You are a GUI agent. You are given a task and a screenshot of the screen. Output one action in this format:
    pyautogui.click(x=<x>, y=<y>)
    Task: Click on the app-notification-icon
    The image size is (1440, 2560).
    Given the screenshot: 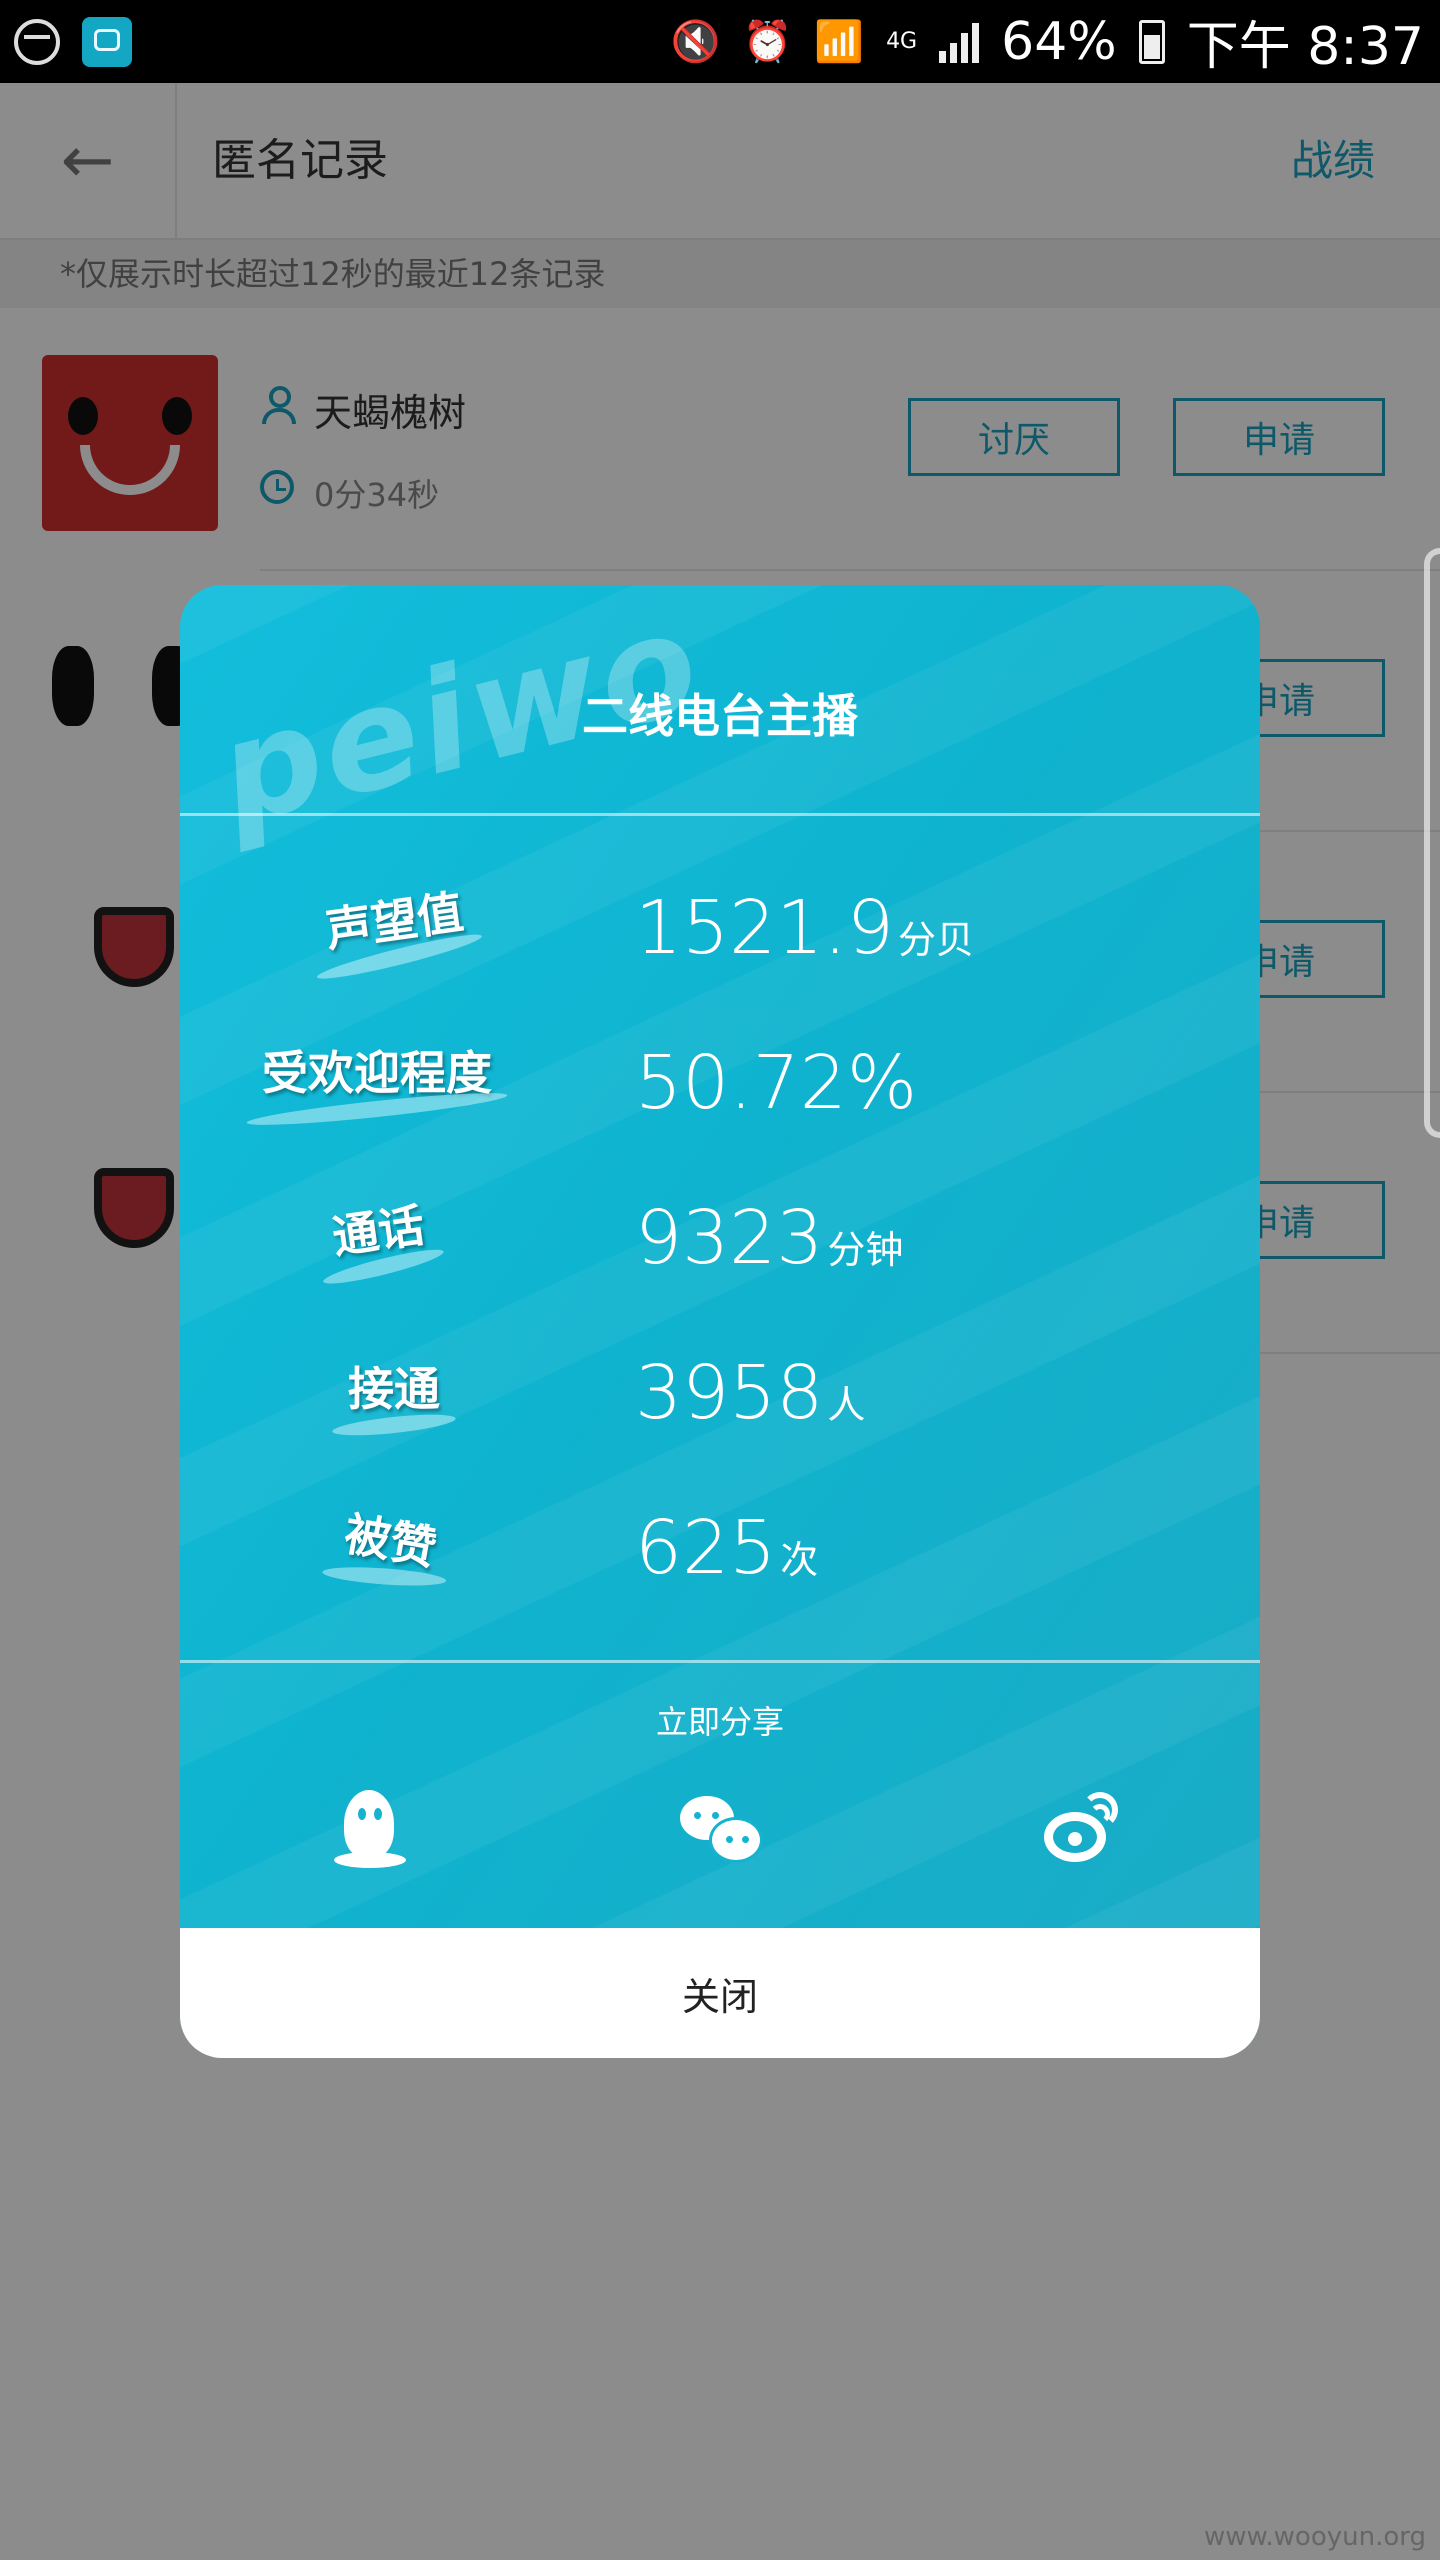 What is the action you would take?
    pyautogui.click(x=107, y=41)
    